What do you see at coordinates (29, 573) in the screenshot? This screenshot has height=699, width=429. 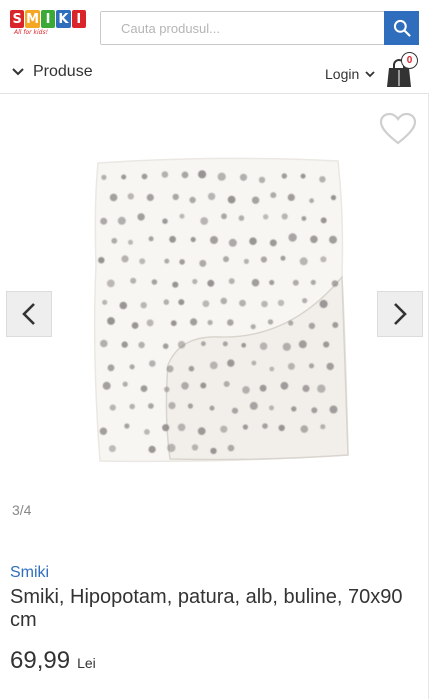 I see `product-brand-link: Smiki` at bounding box center [29, 573].